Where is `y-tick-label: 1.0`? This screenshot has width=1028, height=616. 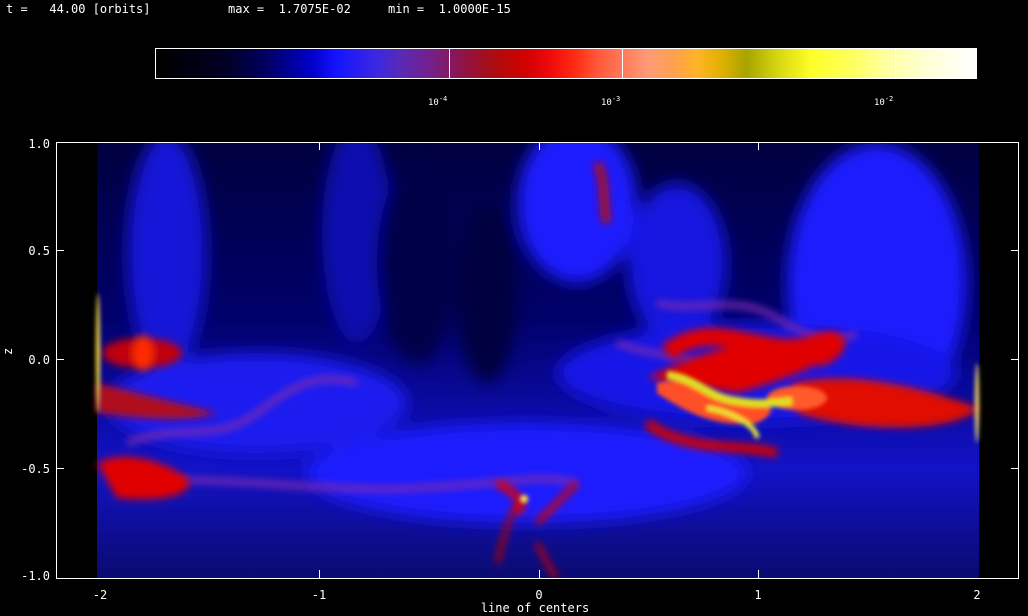
y-tick-label: 1.0 is located at coordinates (39, 144).